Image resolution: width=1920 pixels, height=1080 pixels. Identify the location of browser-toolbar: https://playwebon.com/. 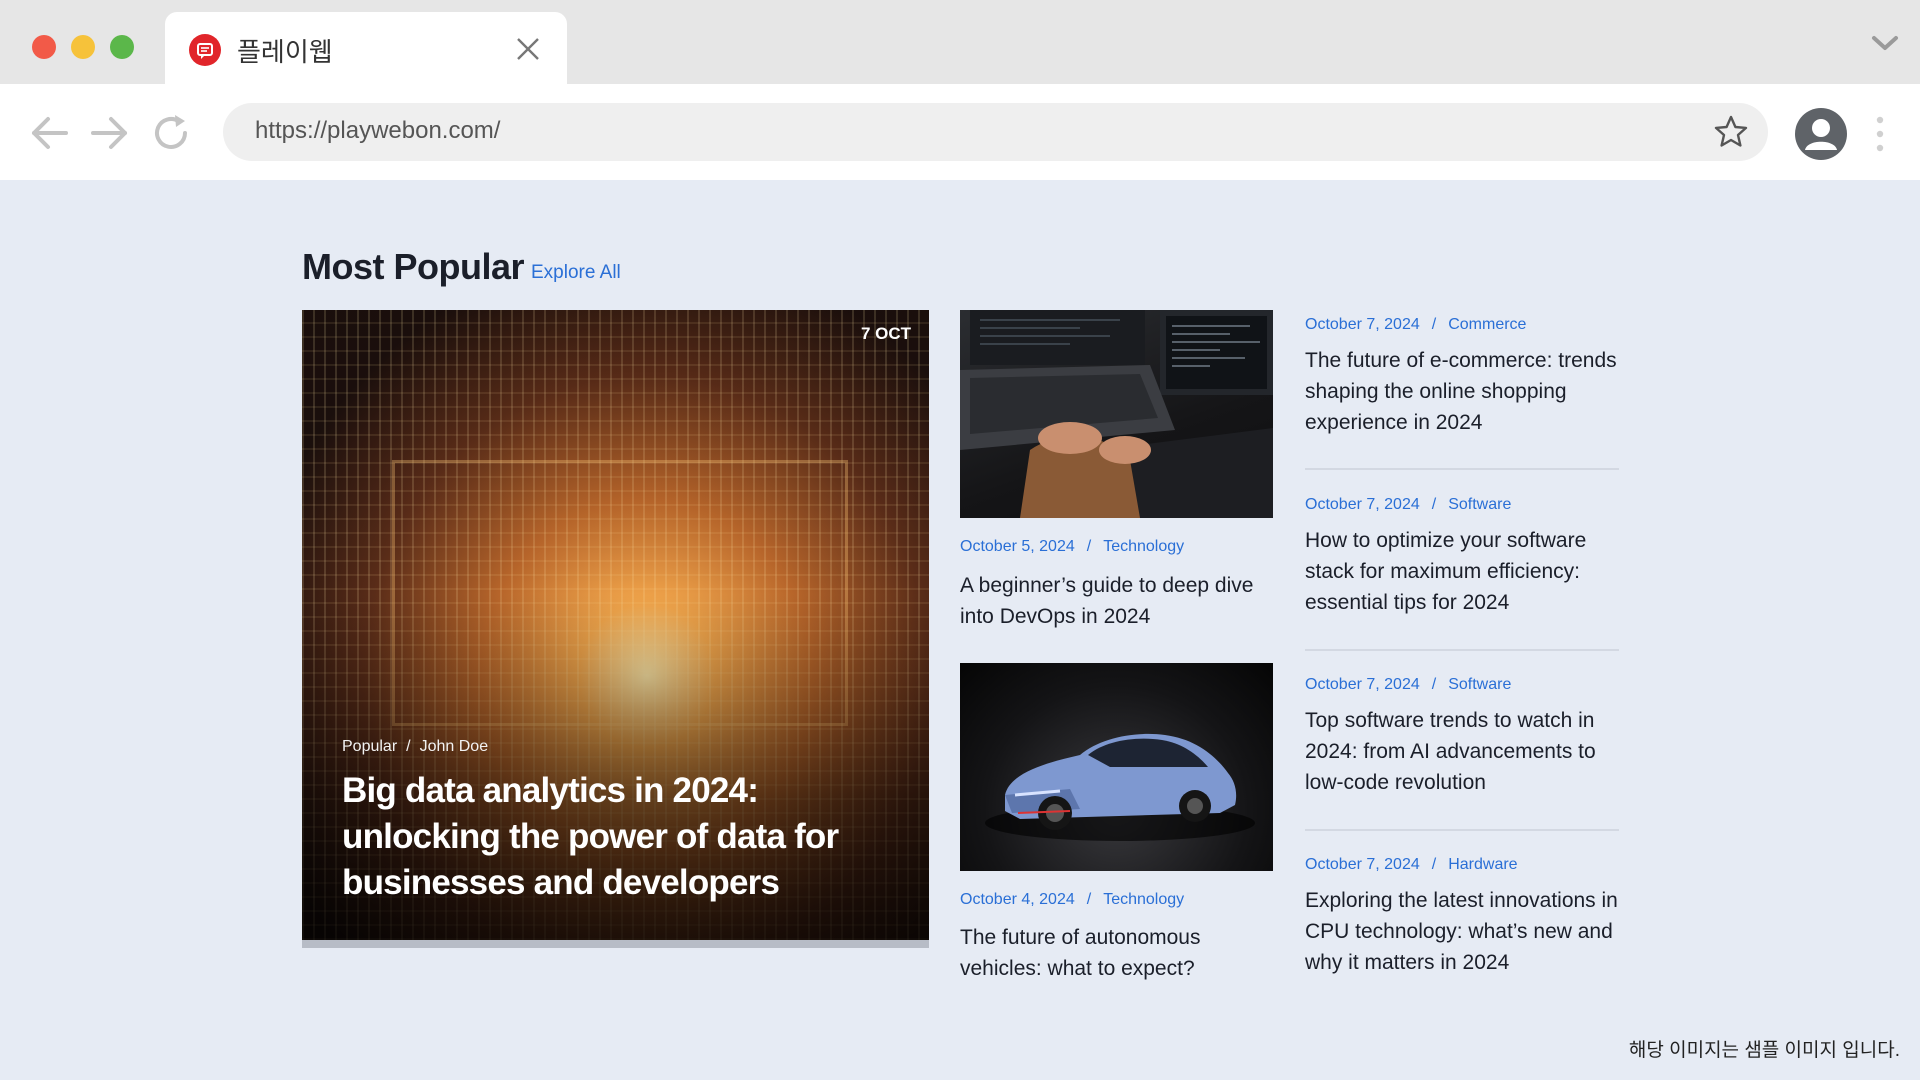
(960, 132).